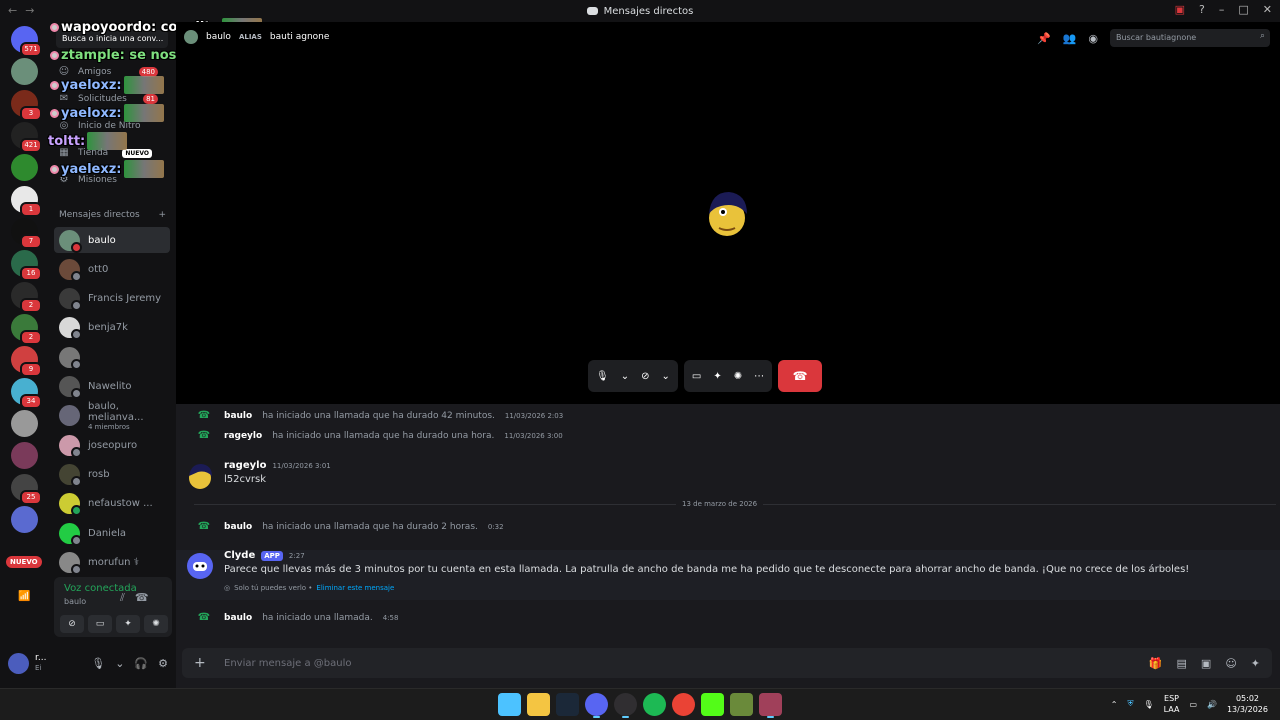 This screenshot has height=720, width=1280. I want to click on start-icon, so click(509, 704).